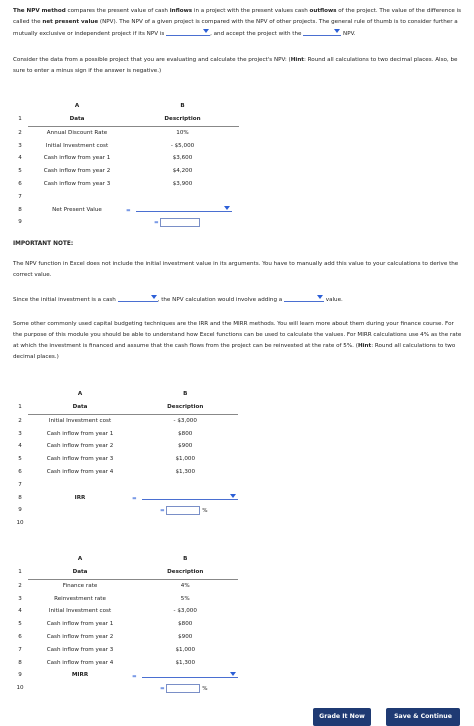 The height and width of the screenshot is (726, 474). I want to click on npv-sign-dropdown, so click(188, 32).